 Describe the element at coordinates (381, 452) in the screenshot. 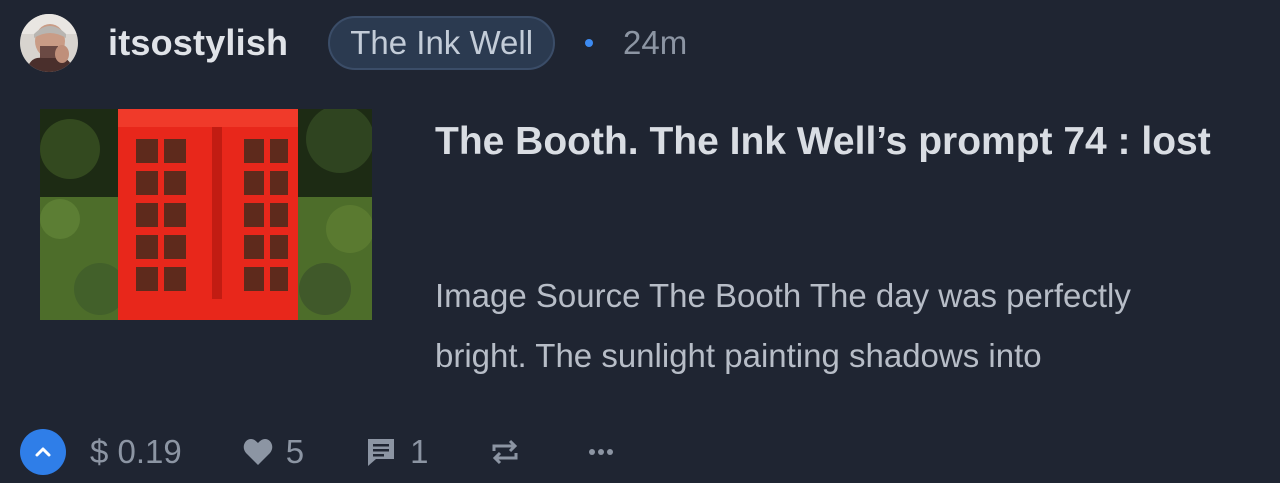

I see `comment-icon` at that location.